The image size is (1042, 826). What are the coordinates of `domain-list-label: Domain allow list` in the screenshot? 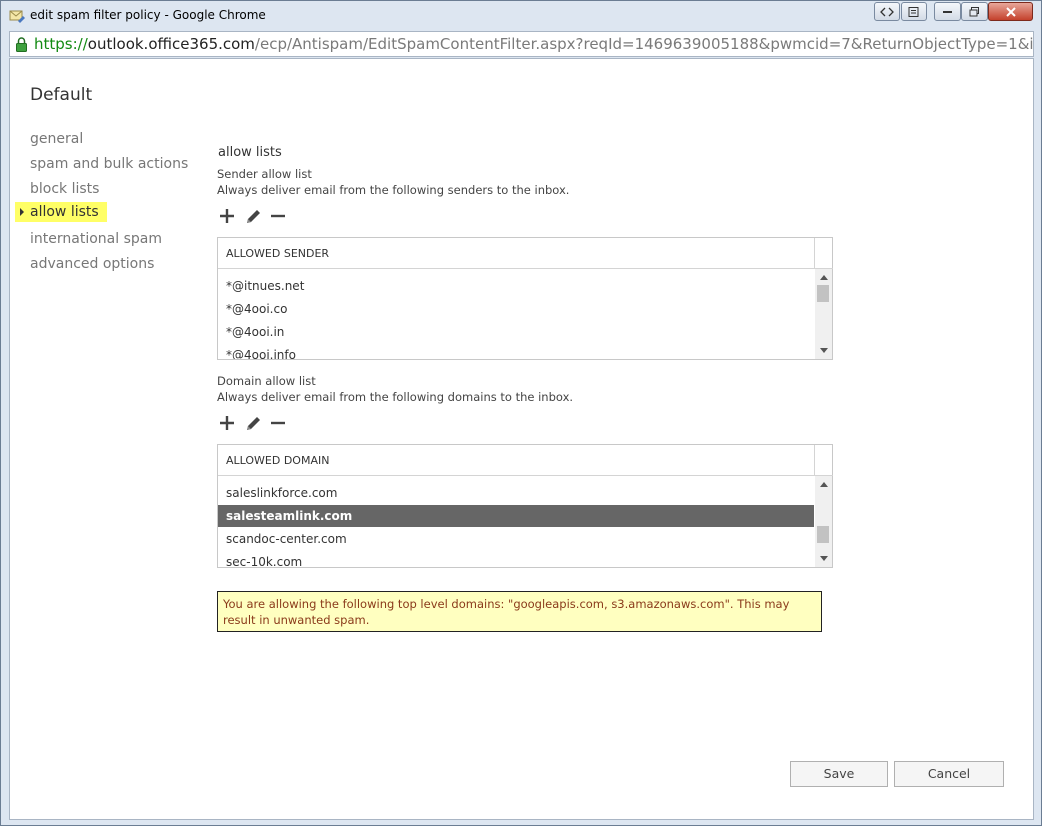 It's located at (266, 381).